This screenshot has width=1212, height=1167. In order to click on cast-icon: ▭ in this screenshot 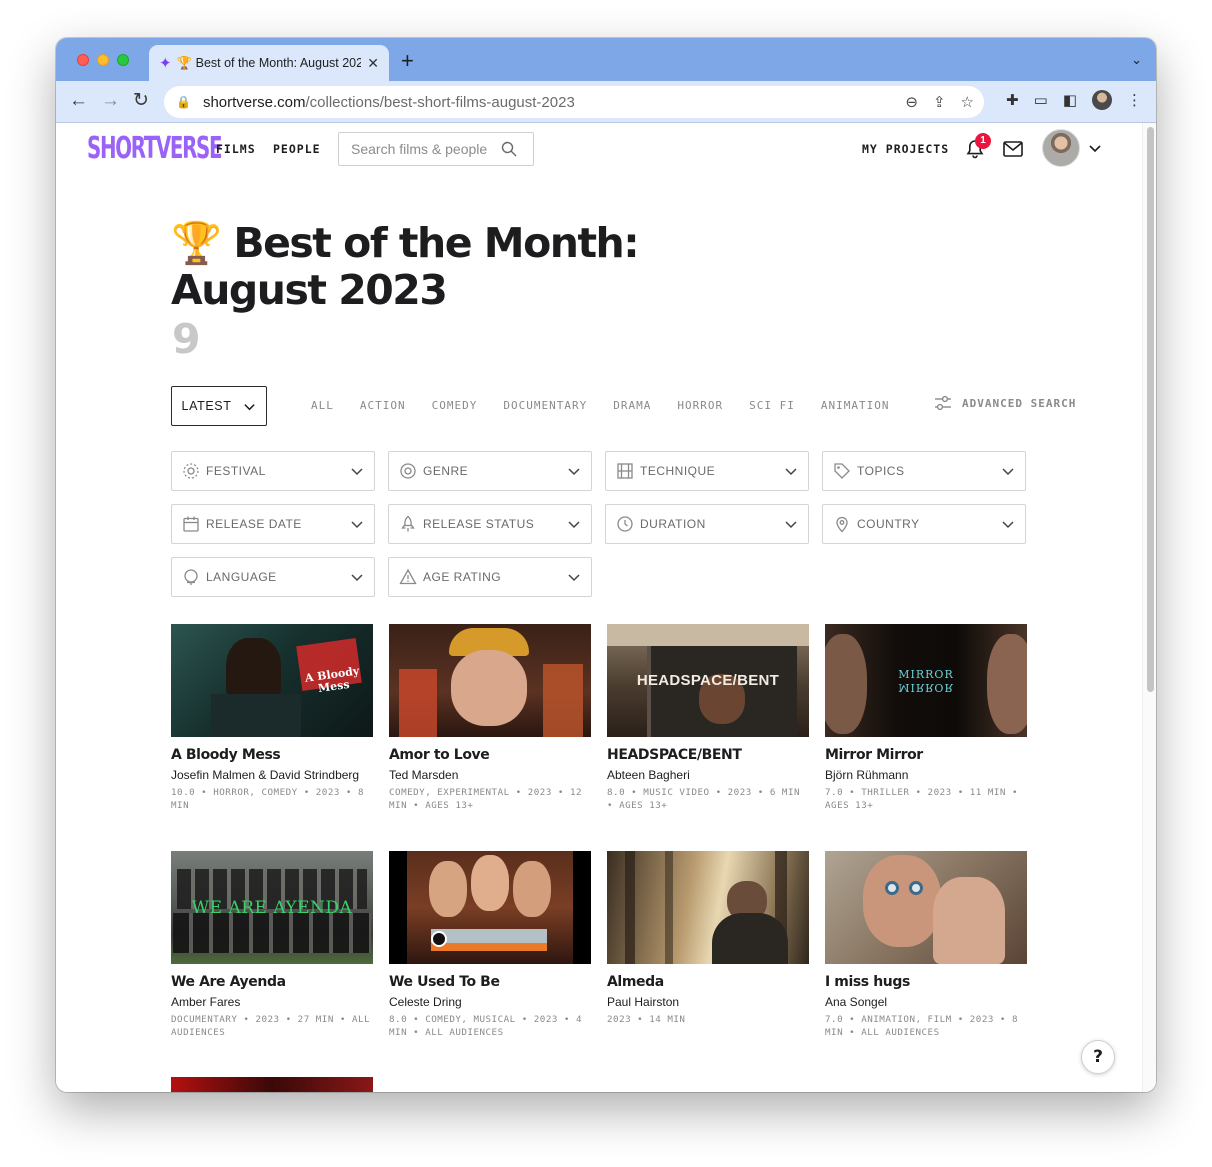, I will do `click(1041, 100)`.